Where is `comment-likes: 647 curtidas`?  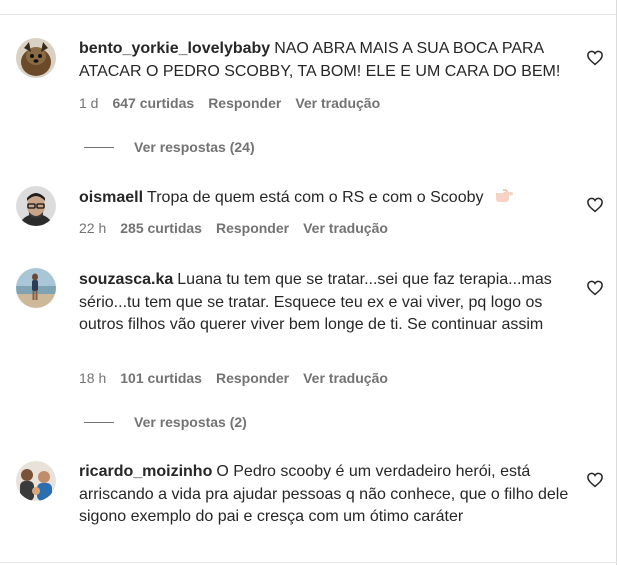 comment-likes: 647 curtidas is located at coordinates (153, 103).